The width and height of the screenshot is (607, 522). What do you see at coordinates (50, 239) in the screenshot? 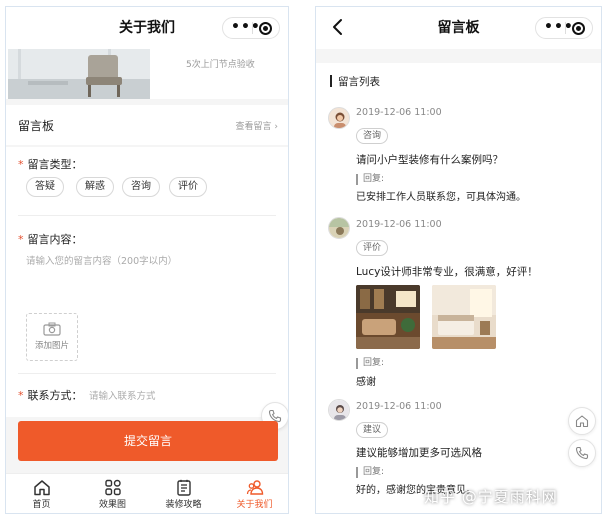
I see `content-label: * 留言内容：` at bounding box center [50, 239].